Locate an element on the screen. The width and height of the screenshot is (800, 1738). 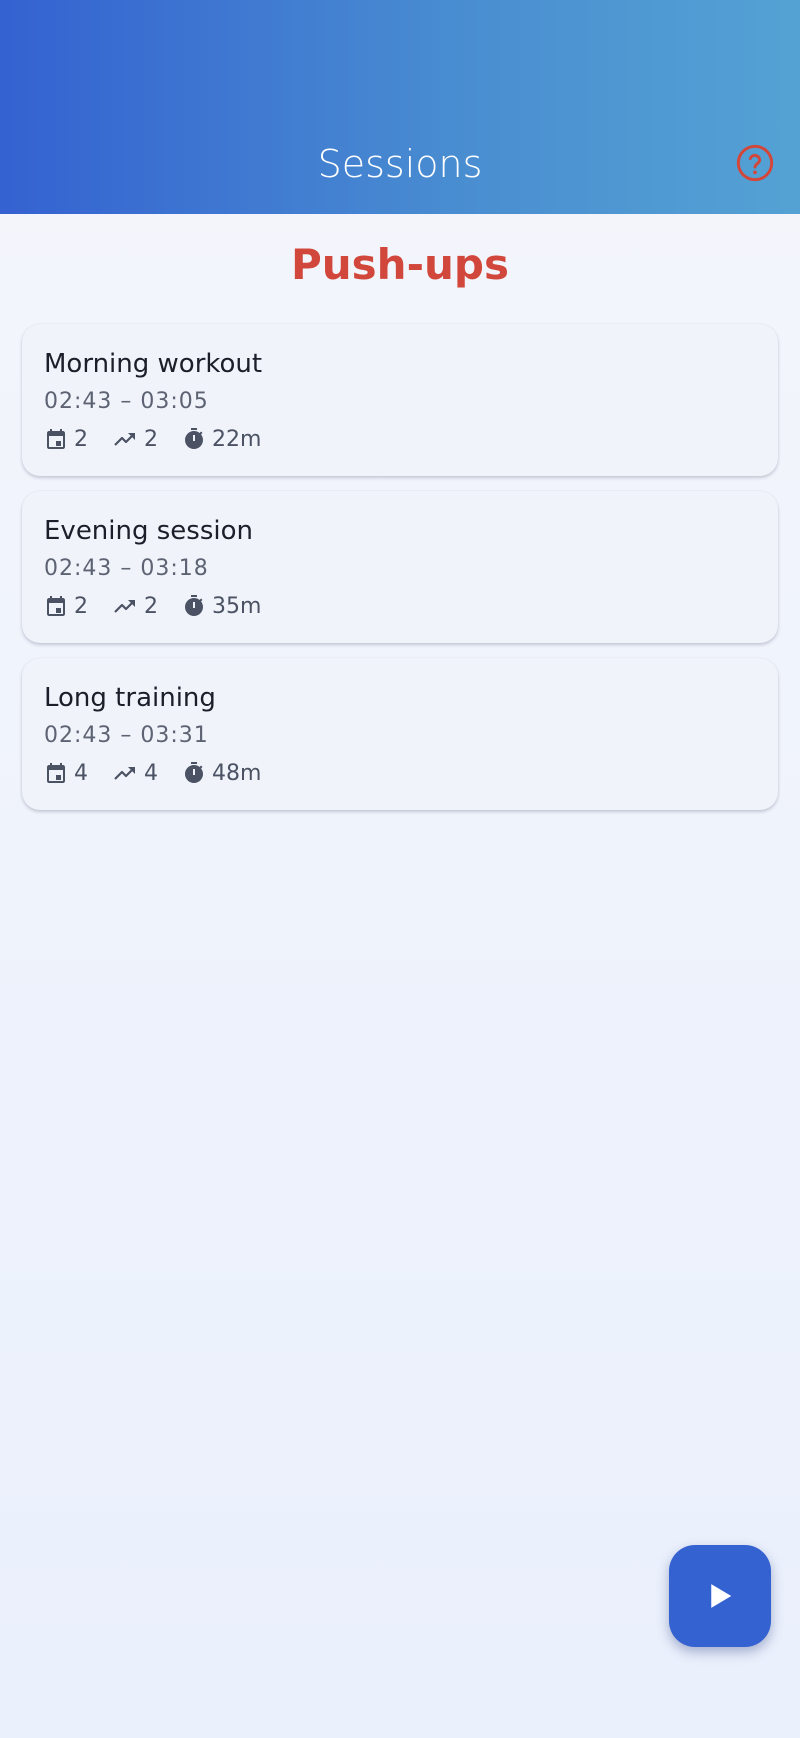
exercise-title: Push-ups is located at coordinates (400, 264).